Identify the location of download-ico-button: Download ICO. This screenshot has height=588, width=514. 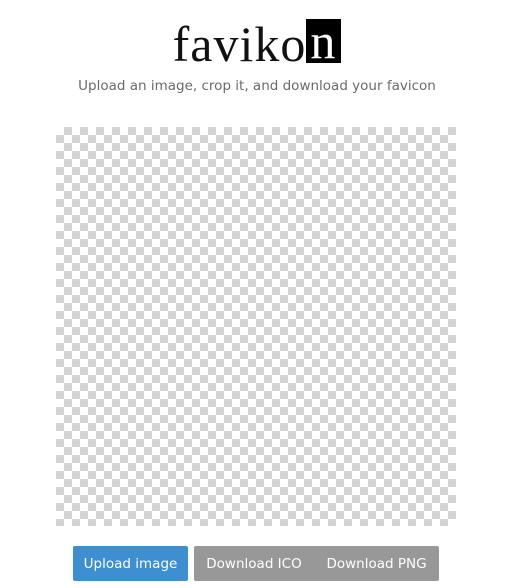
(254, 563).